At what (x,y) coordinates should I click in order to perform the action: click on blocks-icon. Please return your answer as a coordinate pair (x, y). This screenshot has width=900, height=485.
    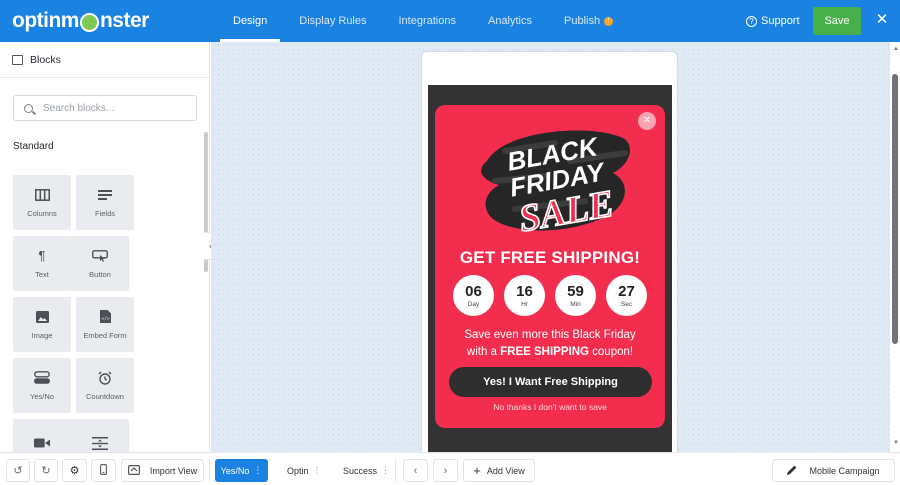
    Looking at the image, I should click on (17, 59).